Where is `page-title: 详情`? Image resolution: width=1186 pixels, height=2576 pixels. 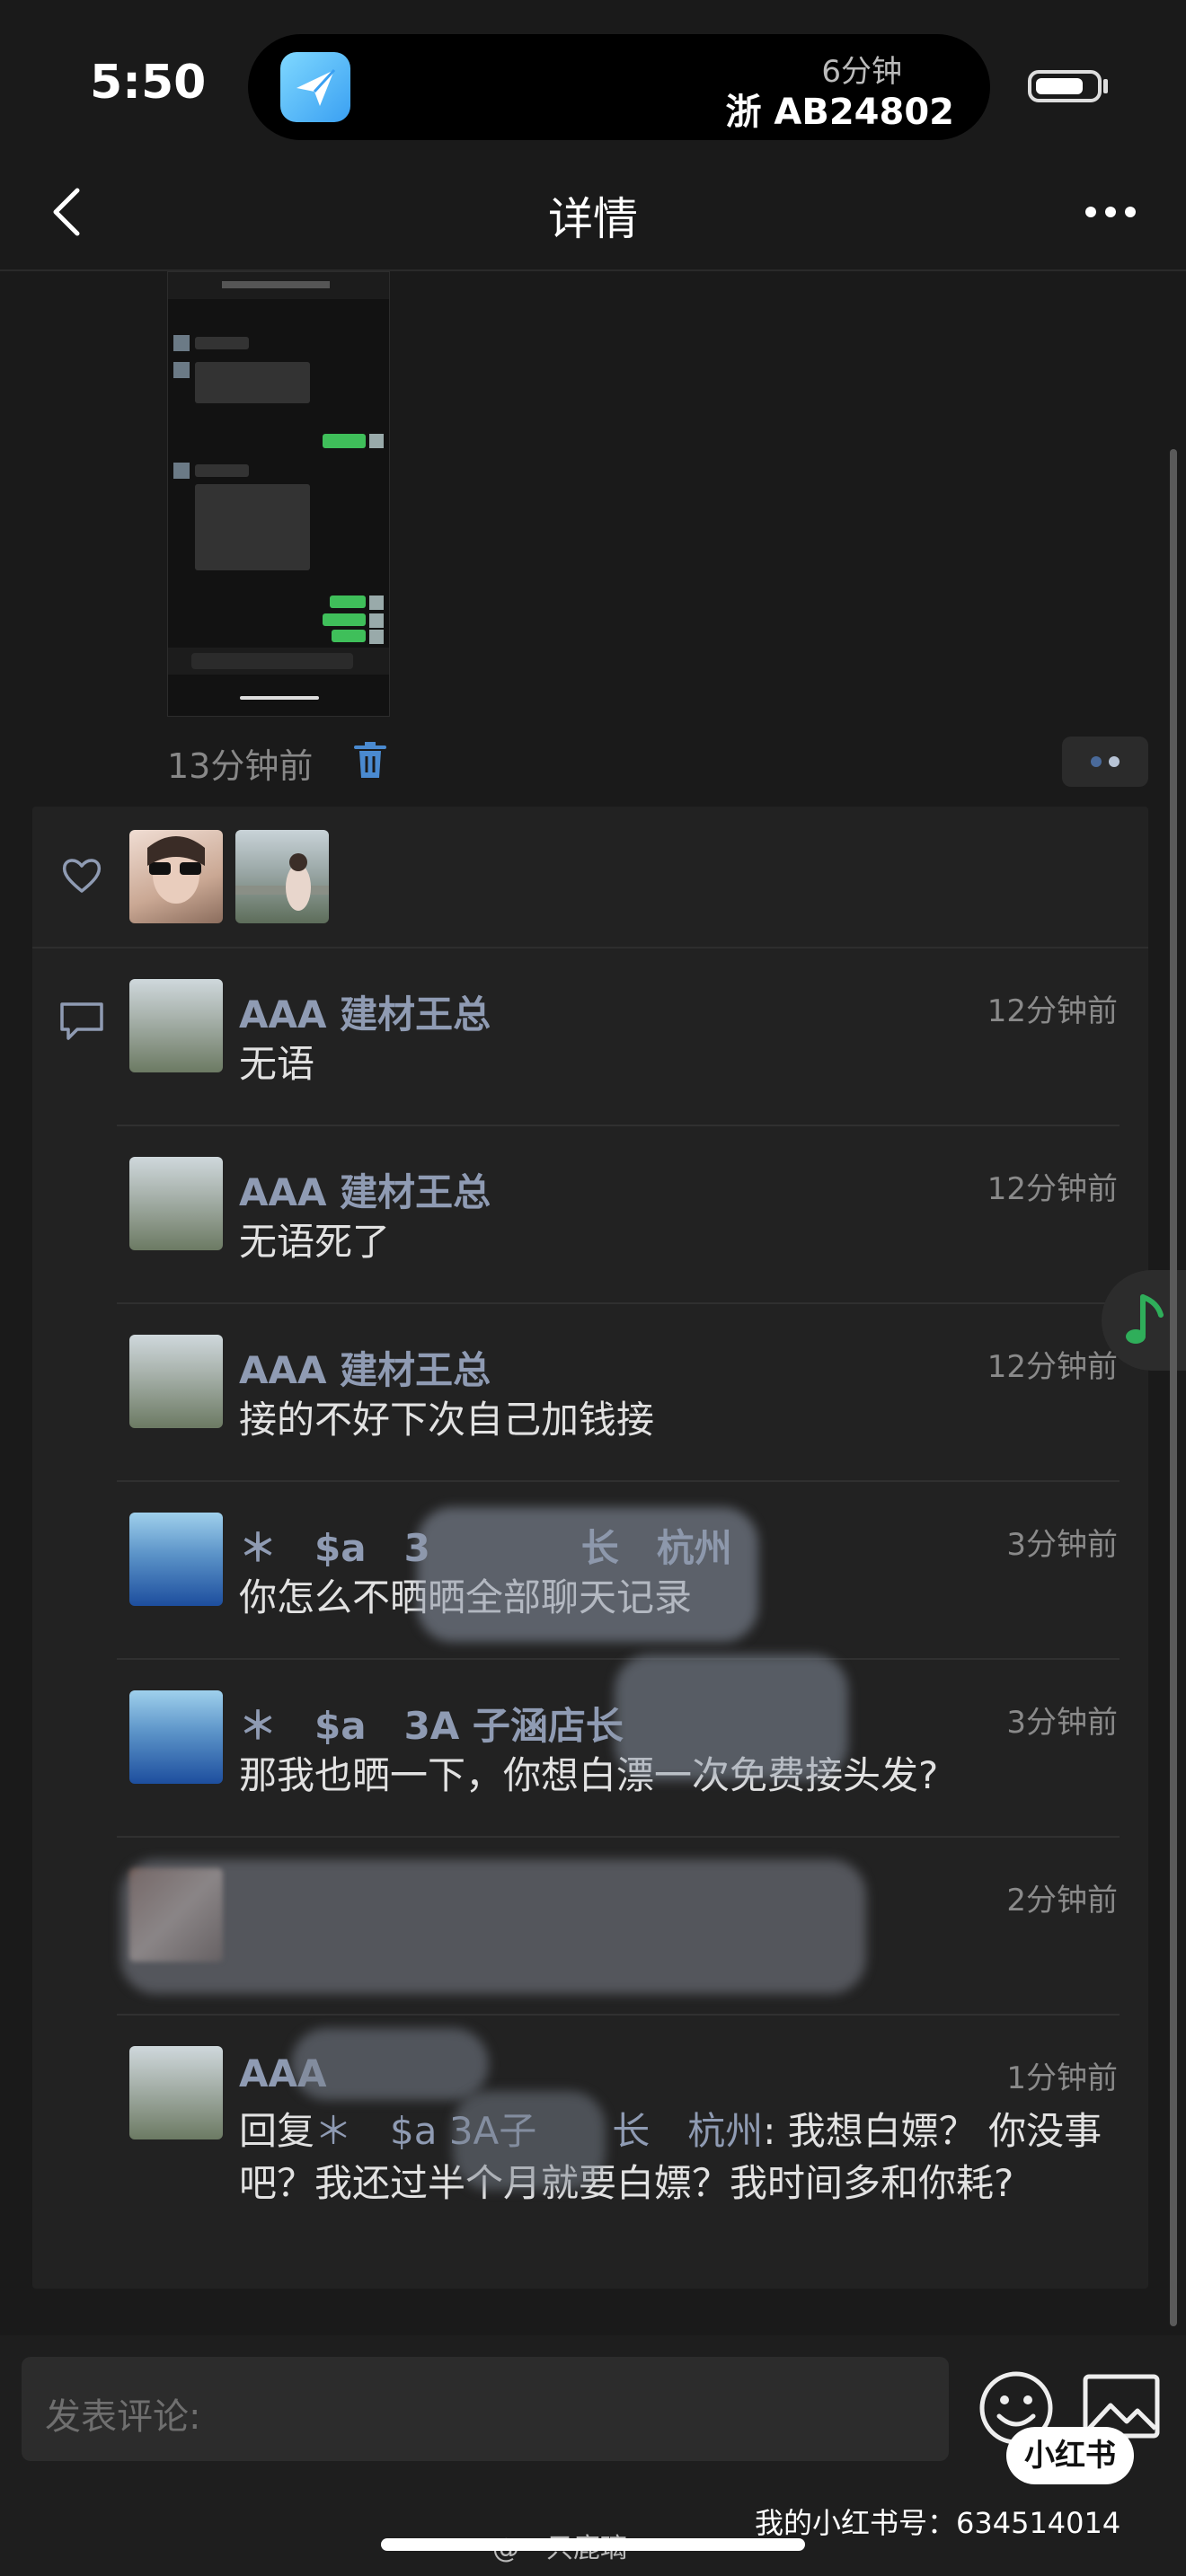 page-title: 详情 is located at coordinates (593, 219).